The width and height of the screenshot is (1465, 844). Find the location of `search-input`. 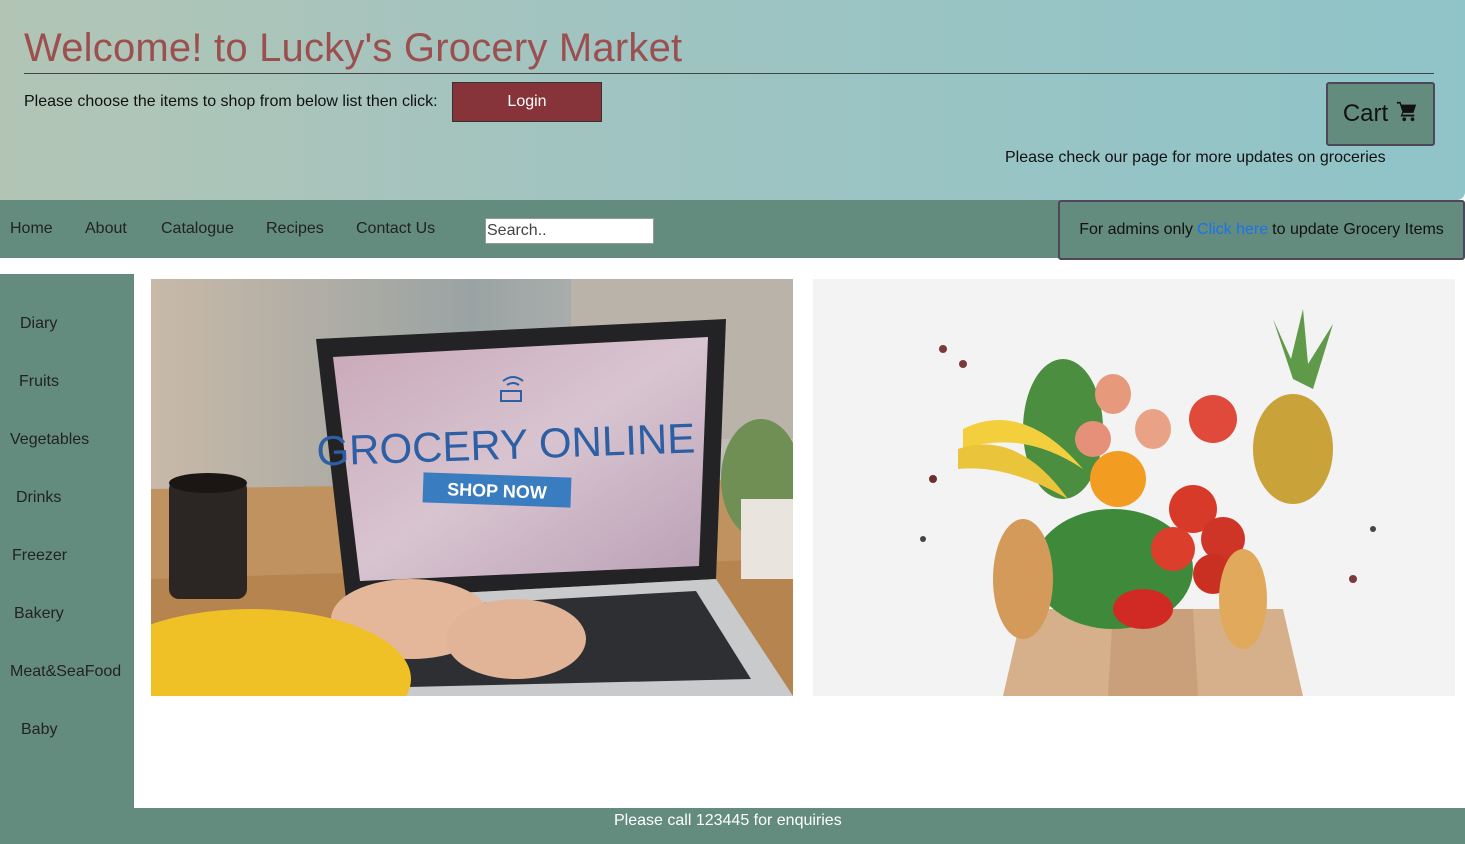

search-input is located at coordinates (569, 231).